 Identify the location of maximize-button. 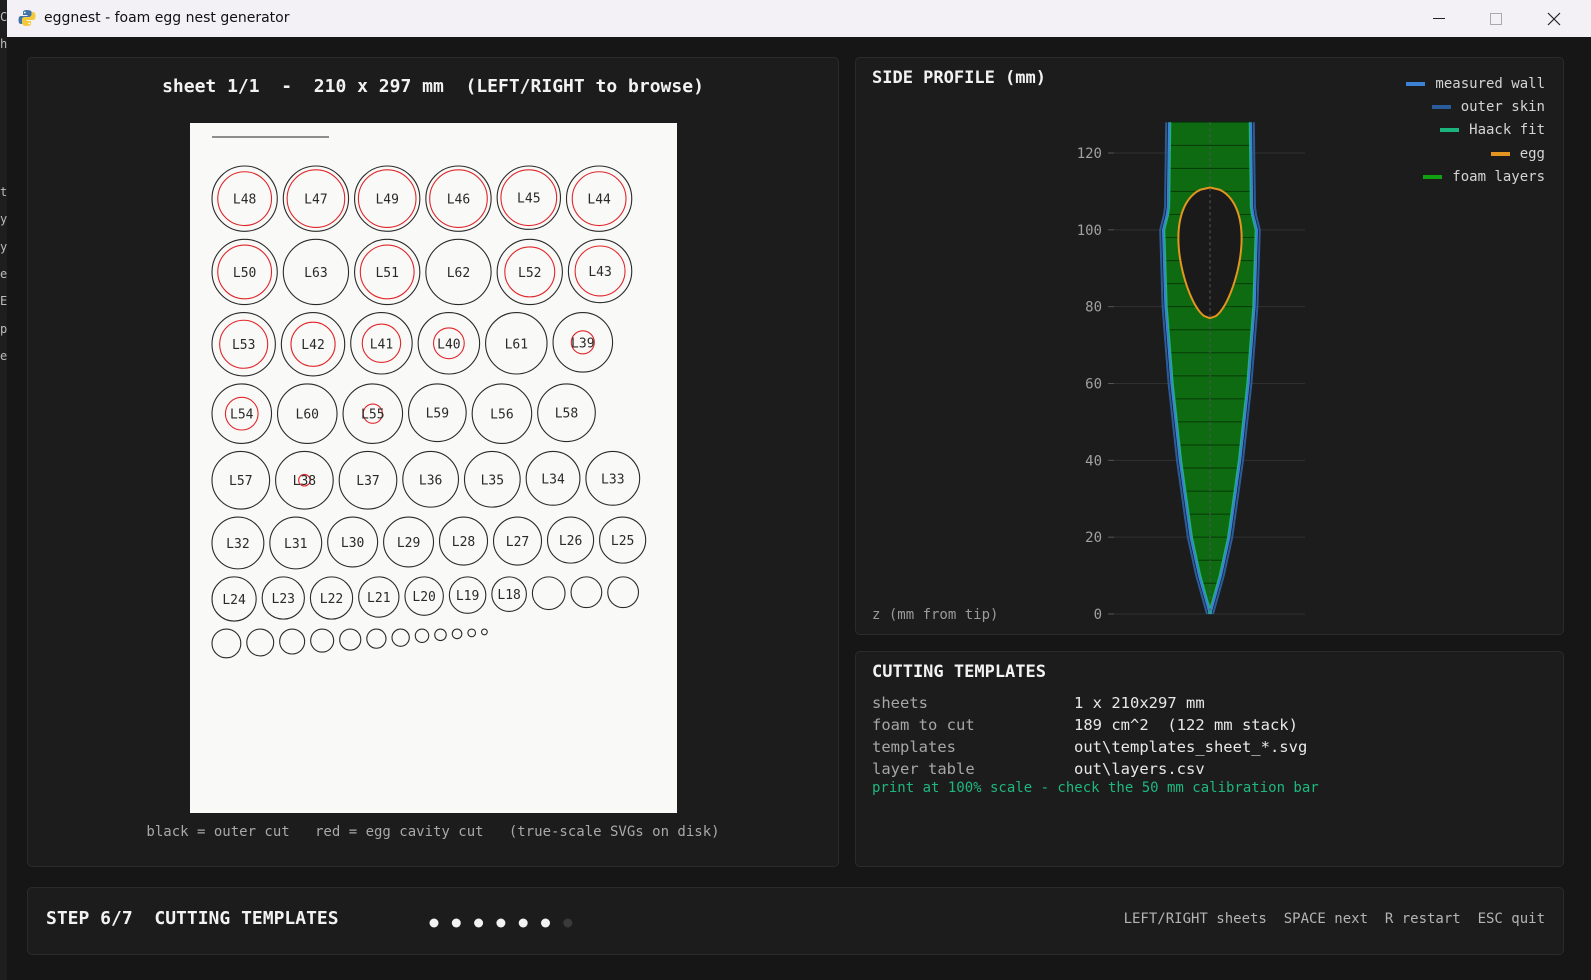
(1496, 18).